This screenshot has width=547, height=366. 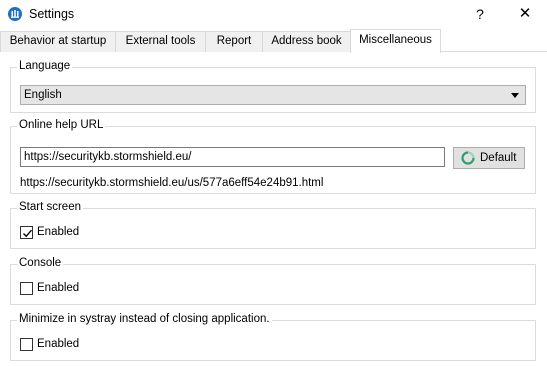 I want to click on console-group-label: Console, so click(x=40, y=263).